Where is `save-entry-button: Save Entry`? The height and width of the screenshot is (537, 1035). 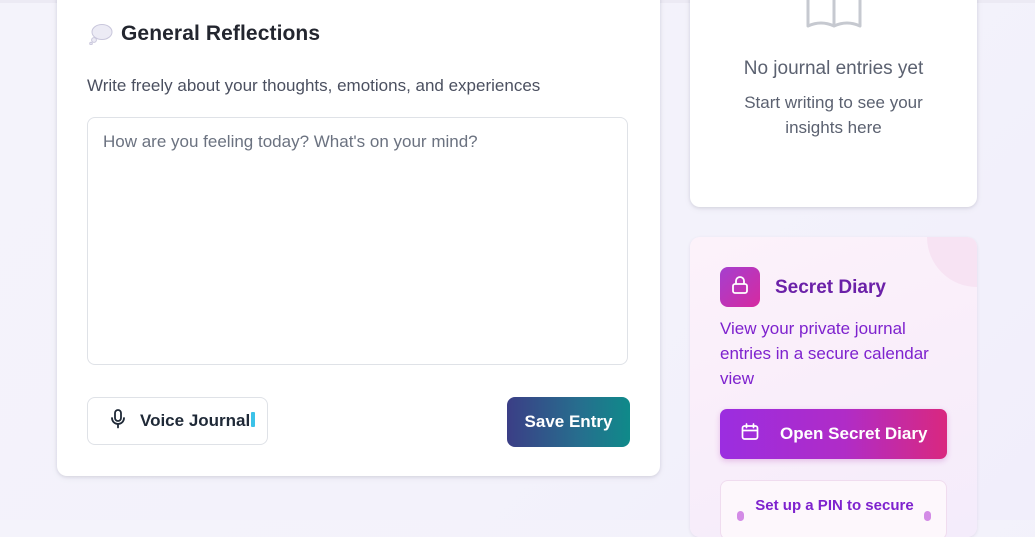
save-entry-button: Save Entry is located at coordinates (568, 422).